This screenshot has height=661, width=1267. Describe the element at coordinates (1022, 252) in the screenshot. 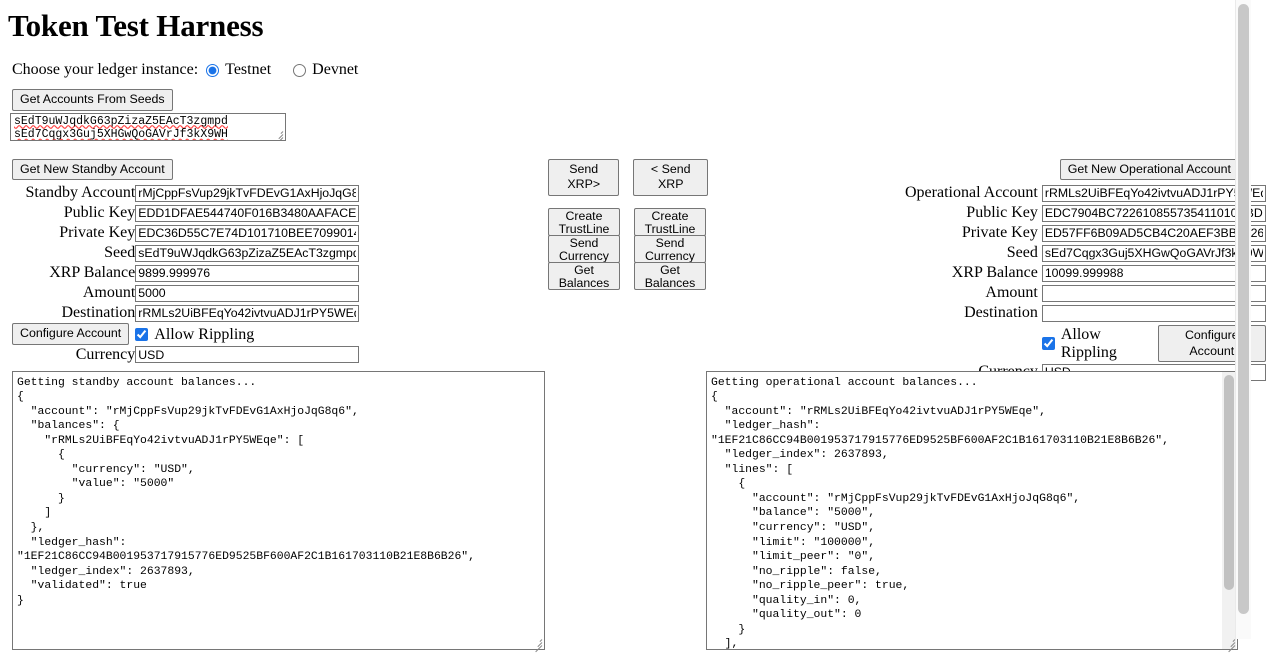

I see `operational-label-seed: Seed` at that location.